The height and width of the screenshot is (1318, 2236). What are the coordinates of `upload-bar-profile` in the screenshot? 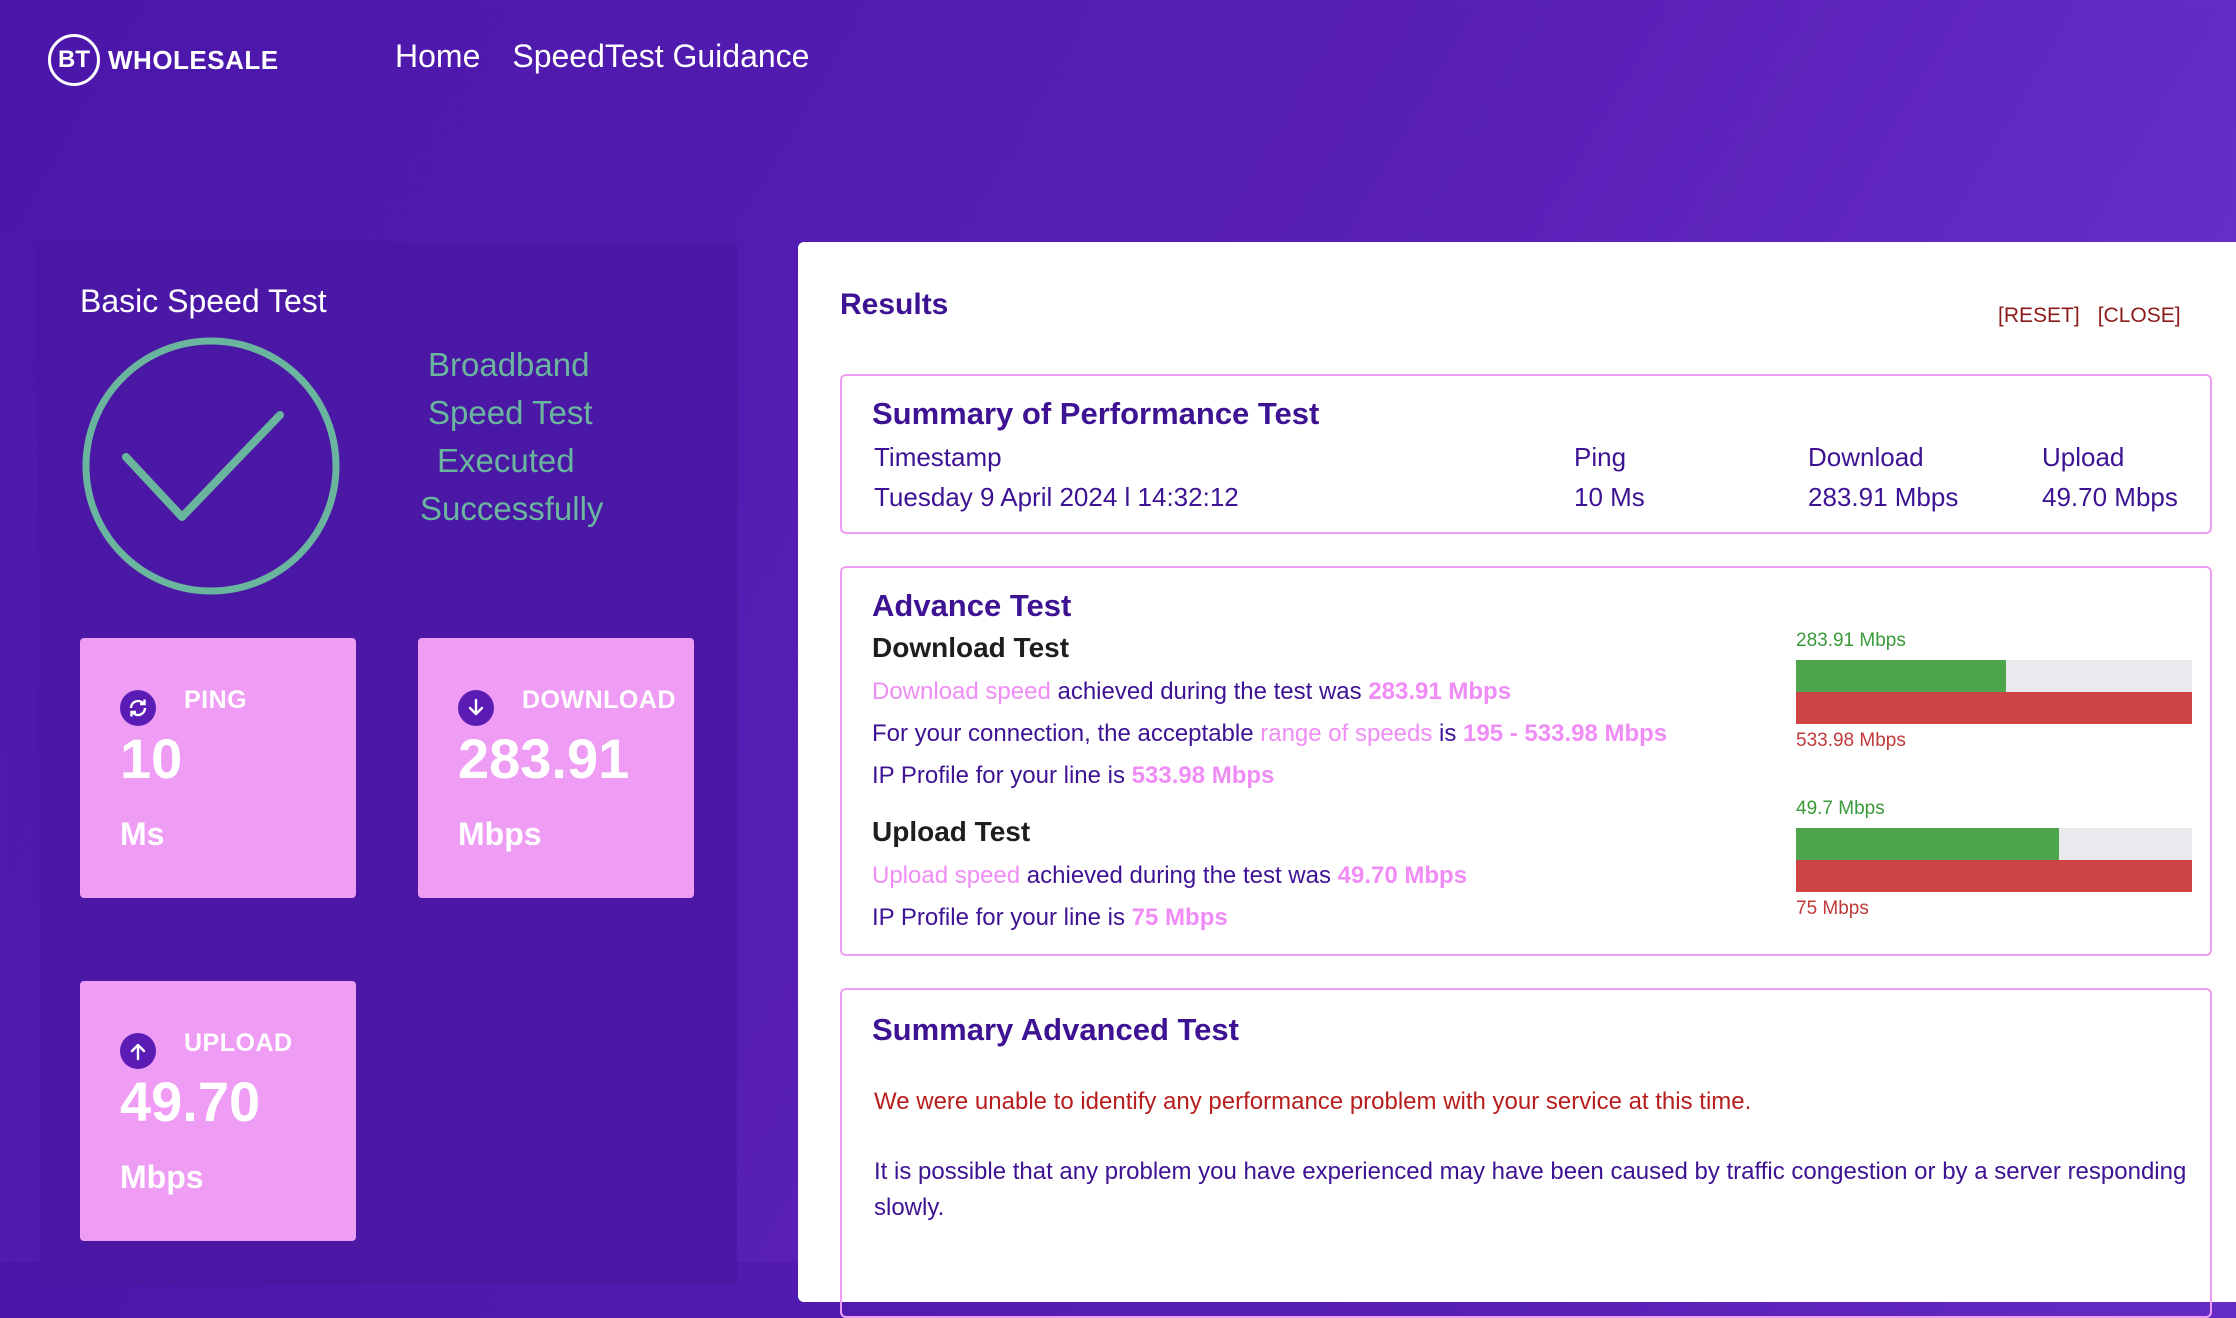 It's located at (1994, 876).